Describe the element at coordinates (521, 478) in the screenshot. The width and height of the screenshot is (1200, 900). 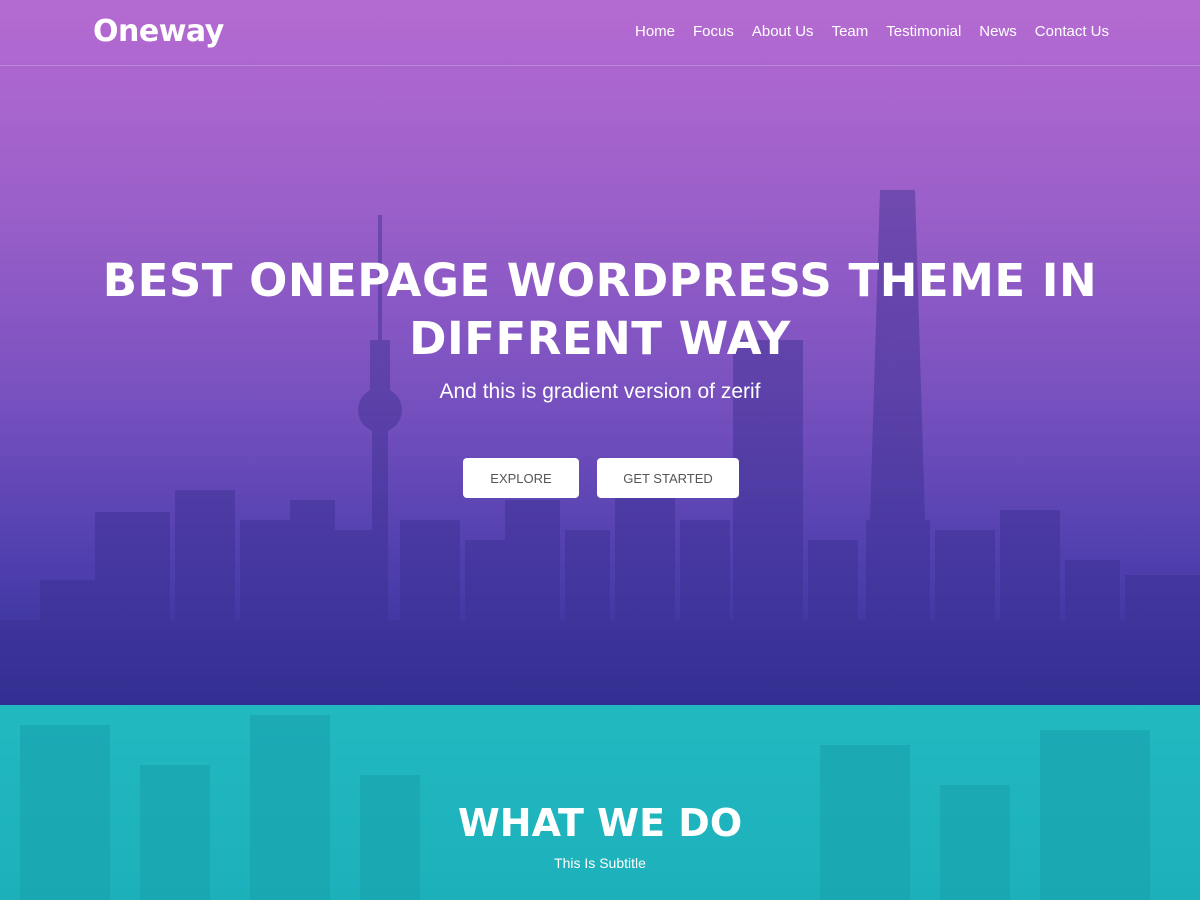
I see `explore-button: EXPLORE` at that location.